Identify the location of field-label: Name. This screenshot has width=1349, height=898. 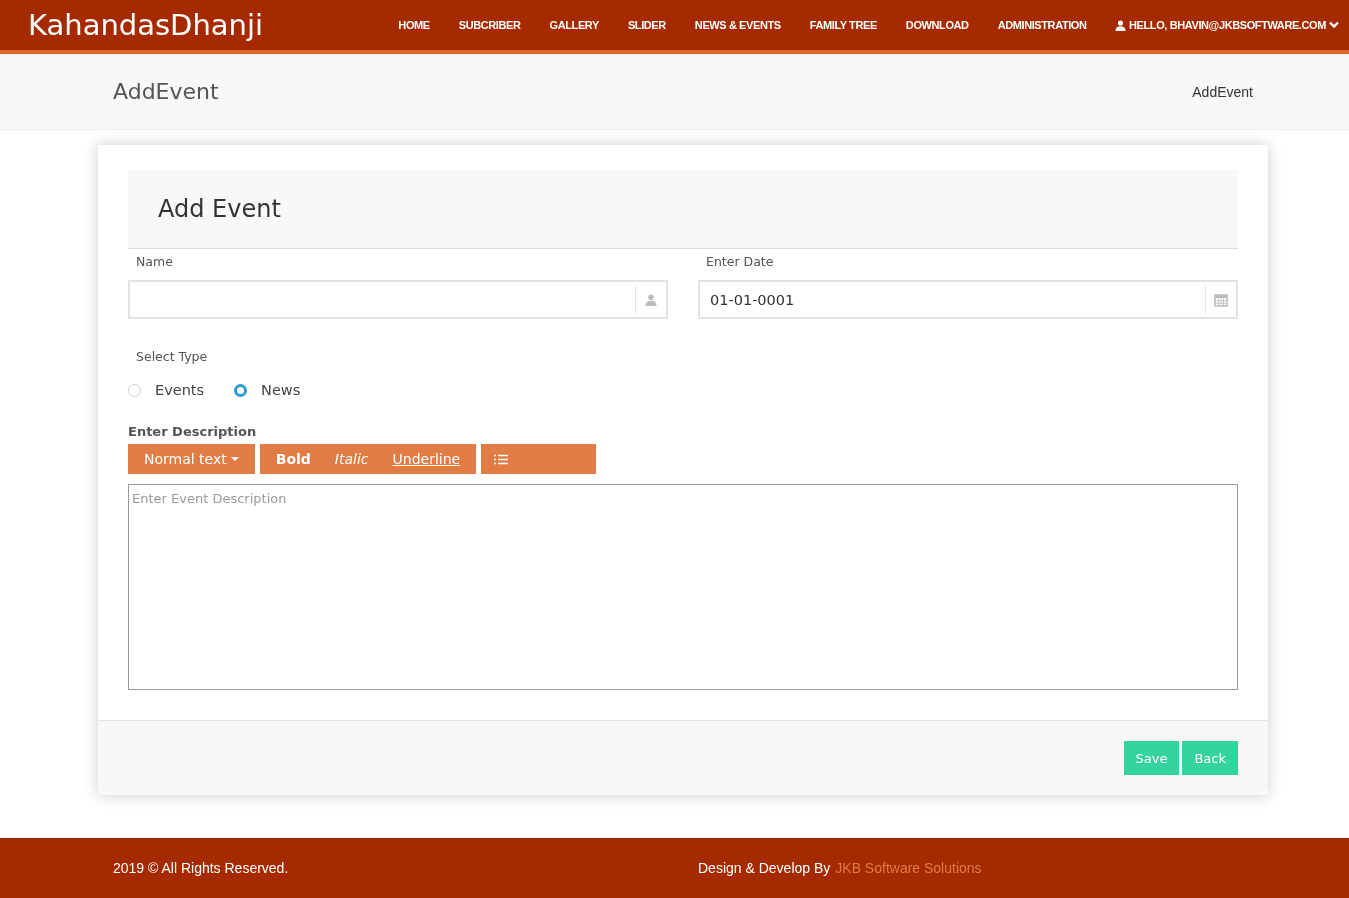
(154, 262).